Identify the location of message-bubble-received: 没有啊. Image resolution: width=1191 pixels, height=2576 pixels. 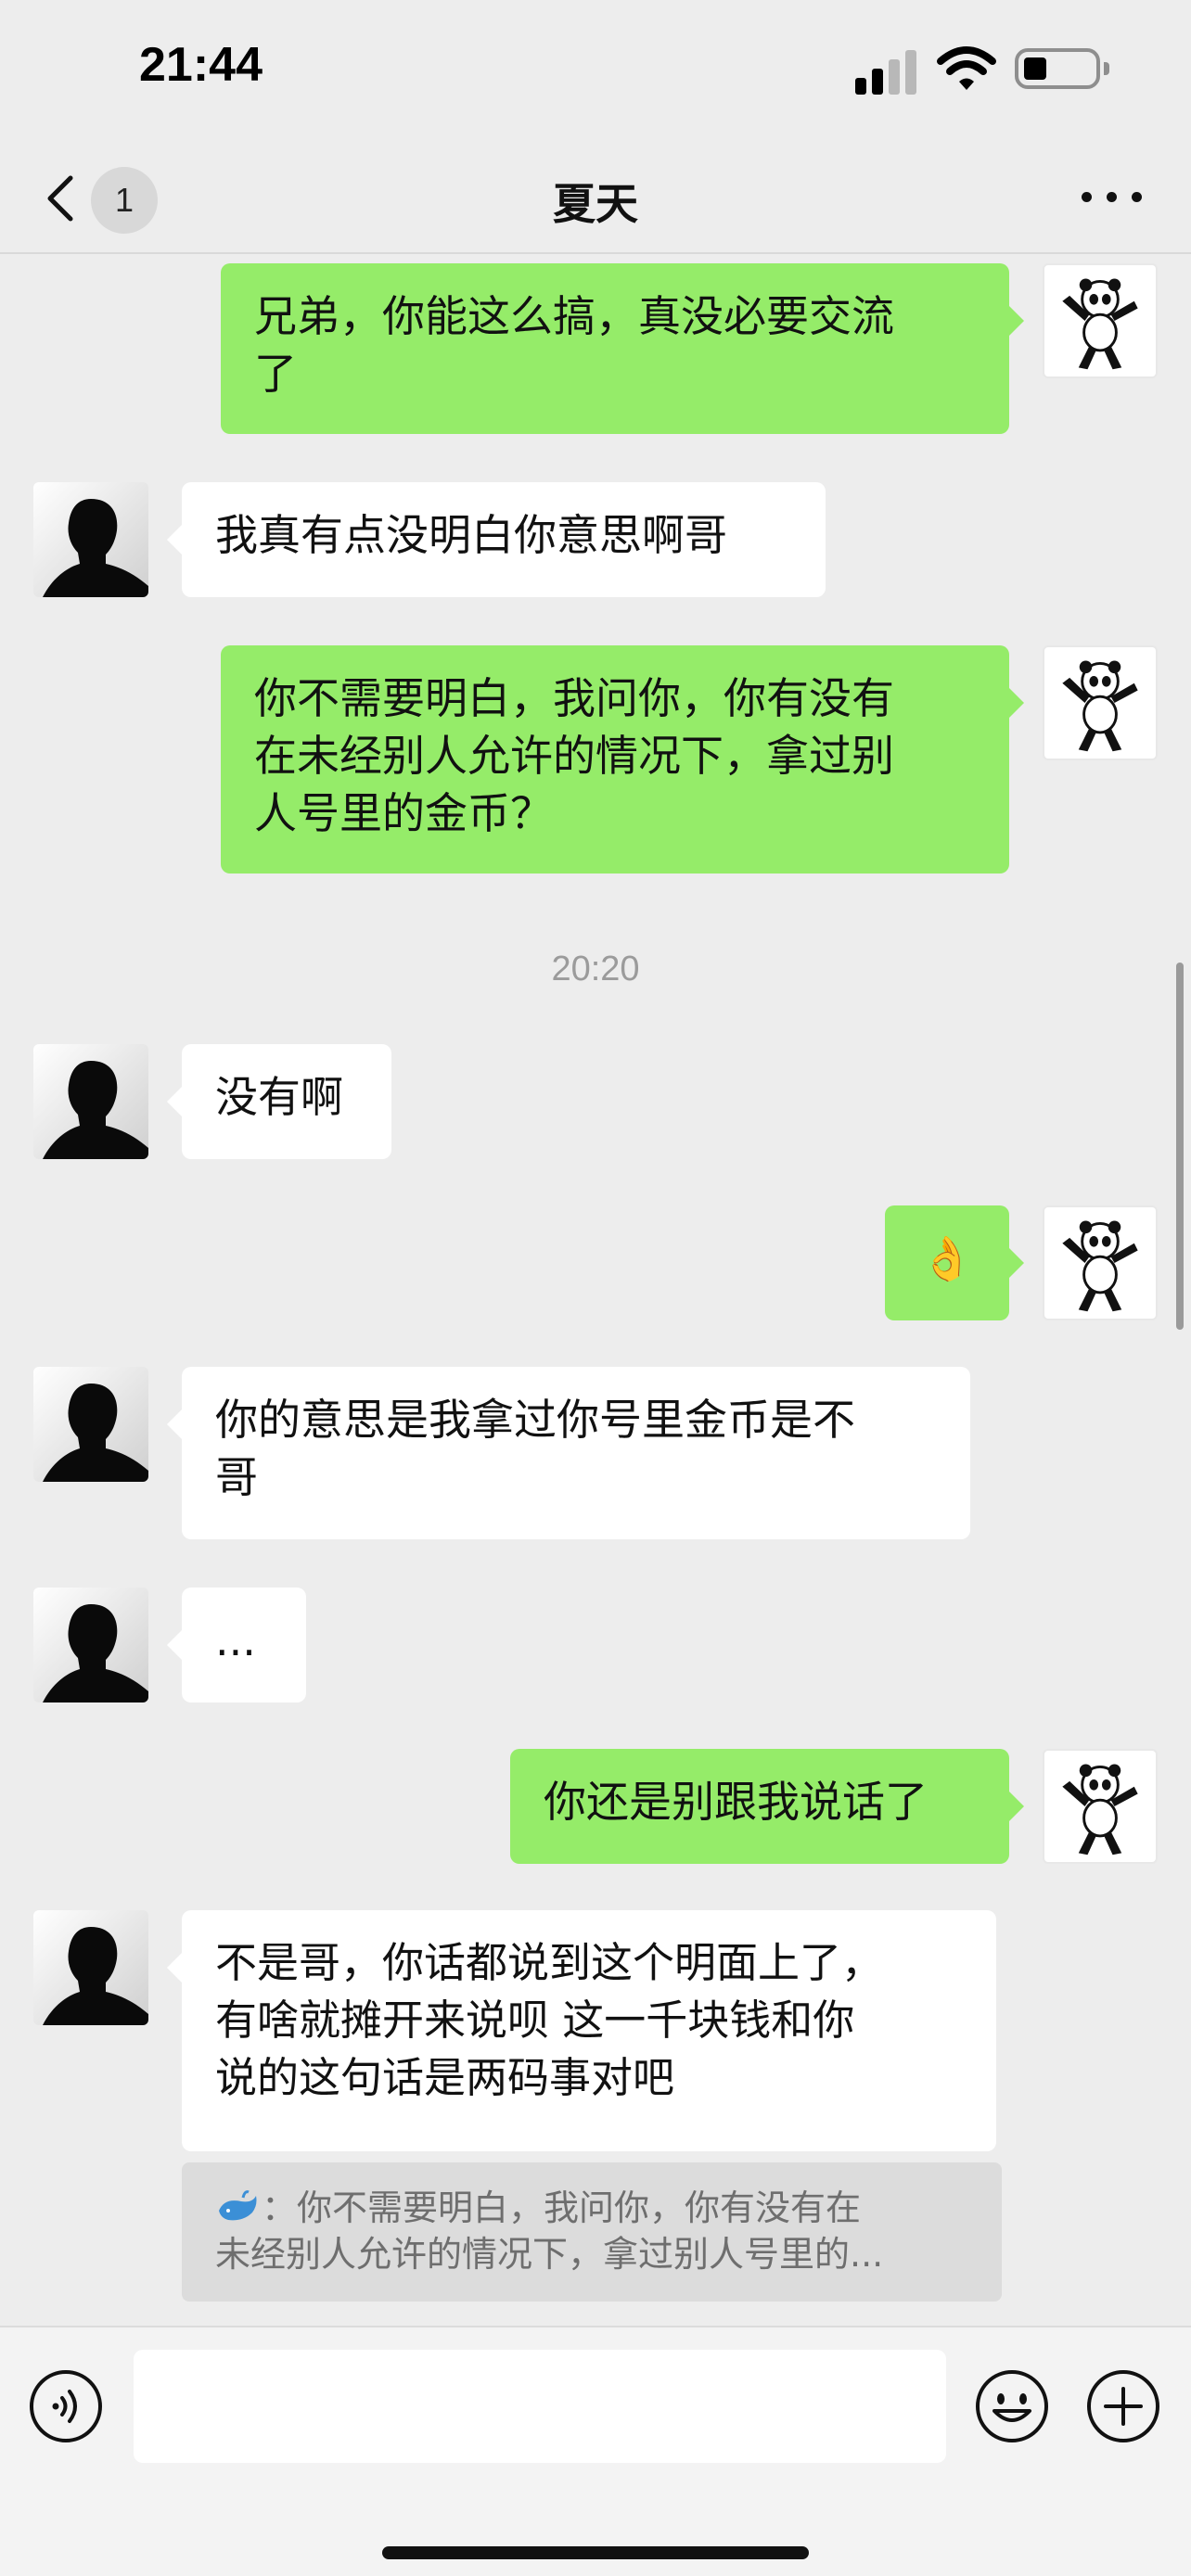
(279, 1102).